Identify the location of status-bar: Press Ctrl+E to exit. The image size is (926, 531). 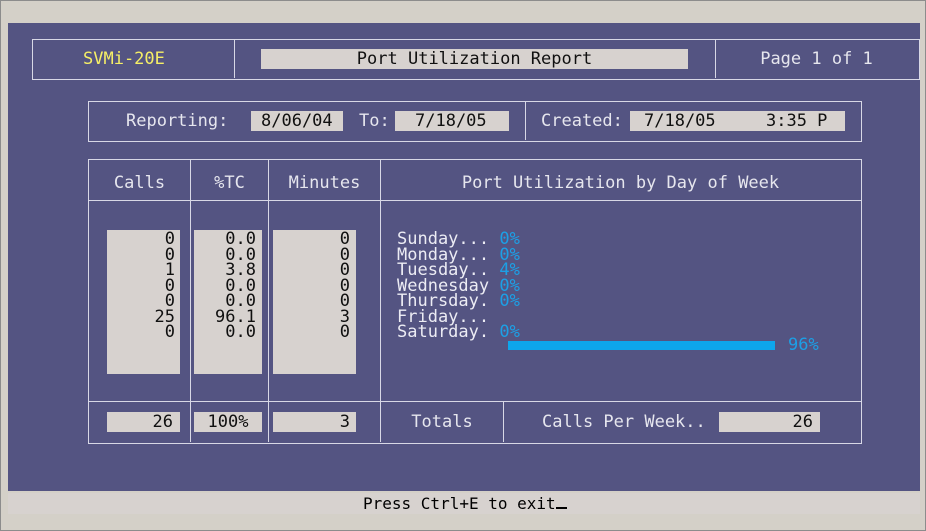
(464, 503).